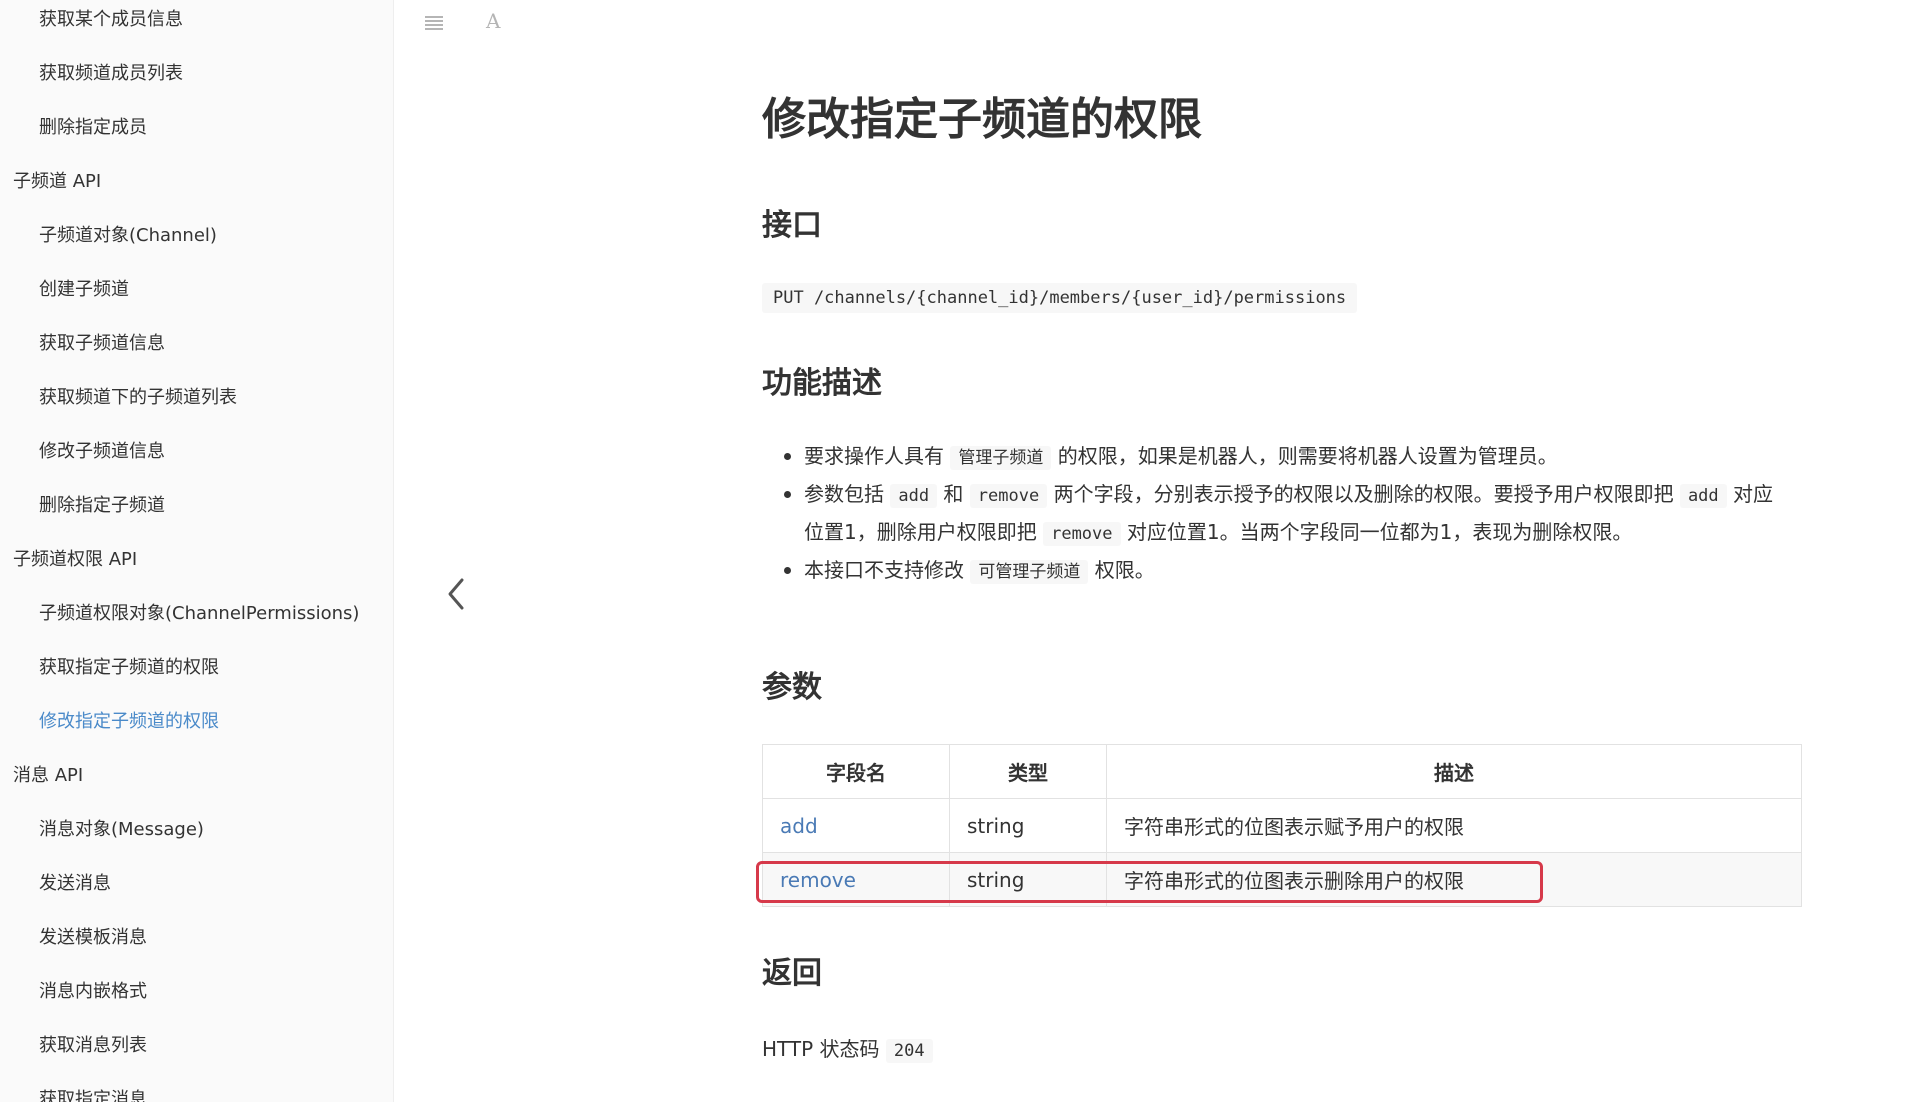 Image resolution: width=1920 pixels, height=1102 pixels. I want to click on sidebar-item-send-message: 发送消息, so click(196, 884).